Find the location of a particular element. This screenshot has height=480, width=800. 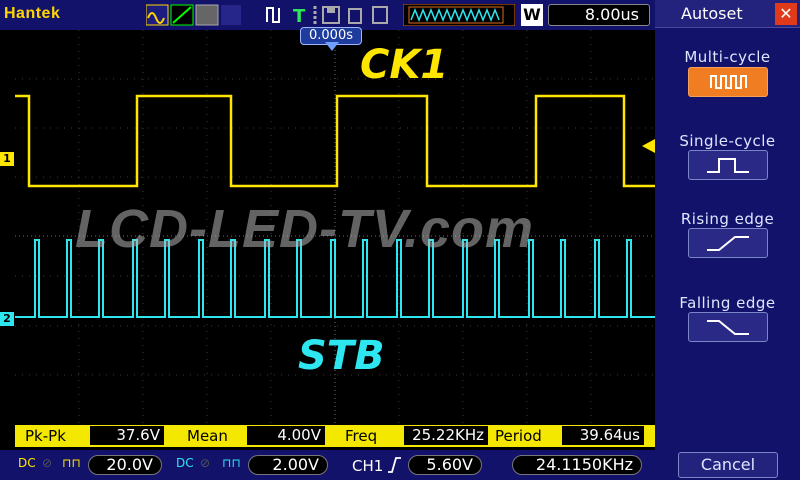

close-icon: ✕ is located at coordinates (786, 14).